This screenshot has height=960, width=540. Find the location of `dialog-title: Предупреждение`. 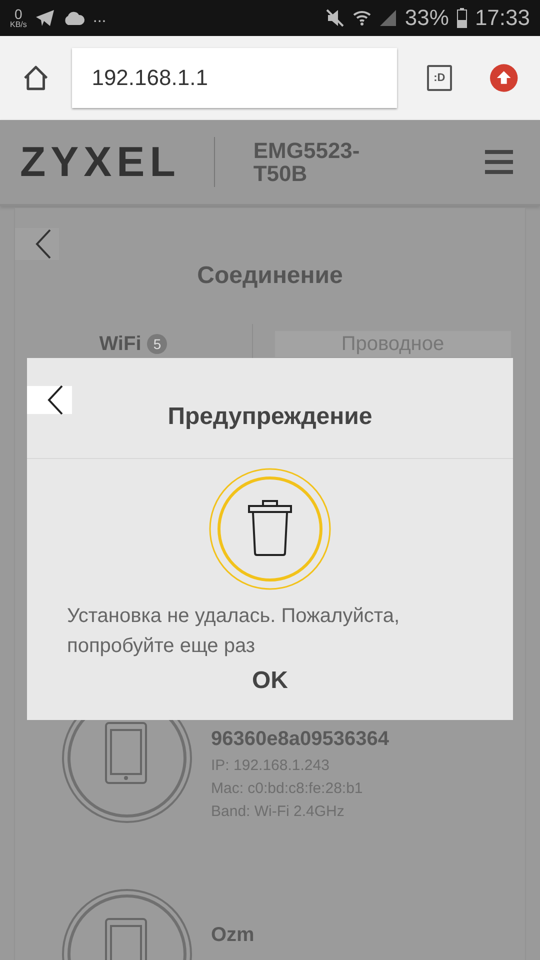

dialog-title: Предупреждение is located at coordinates (270, 417).